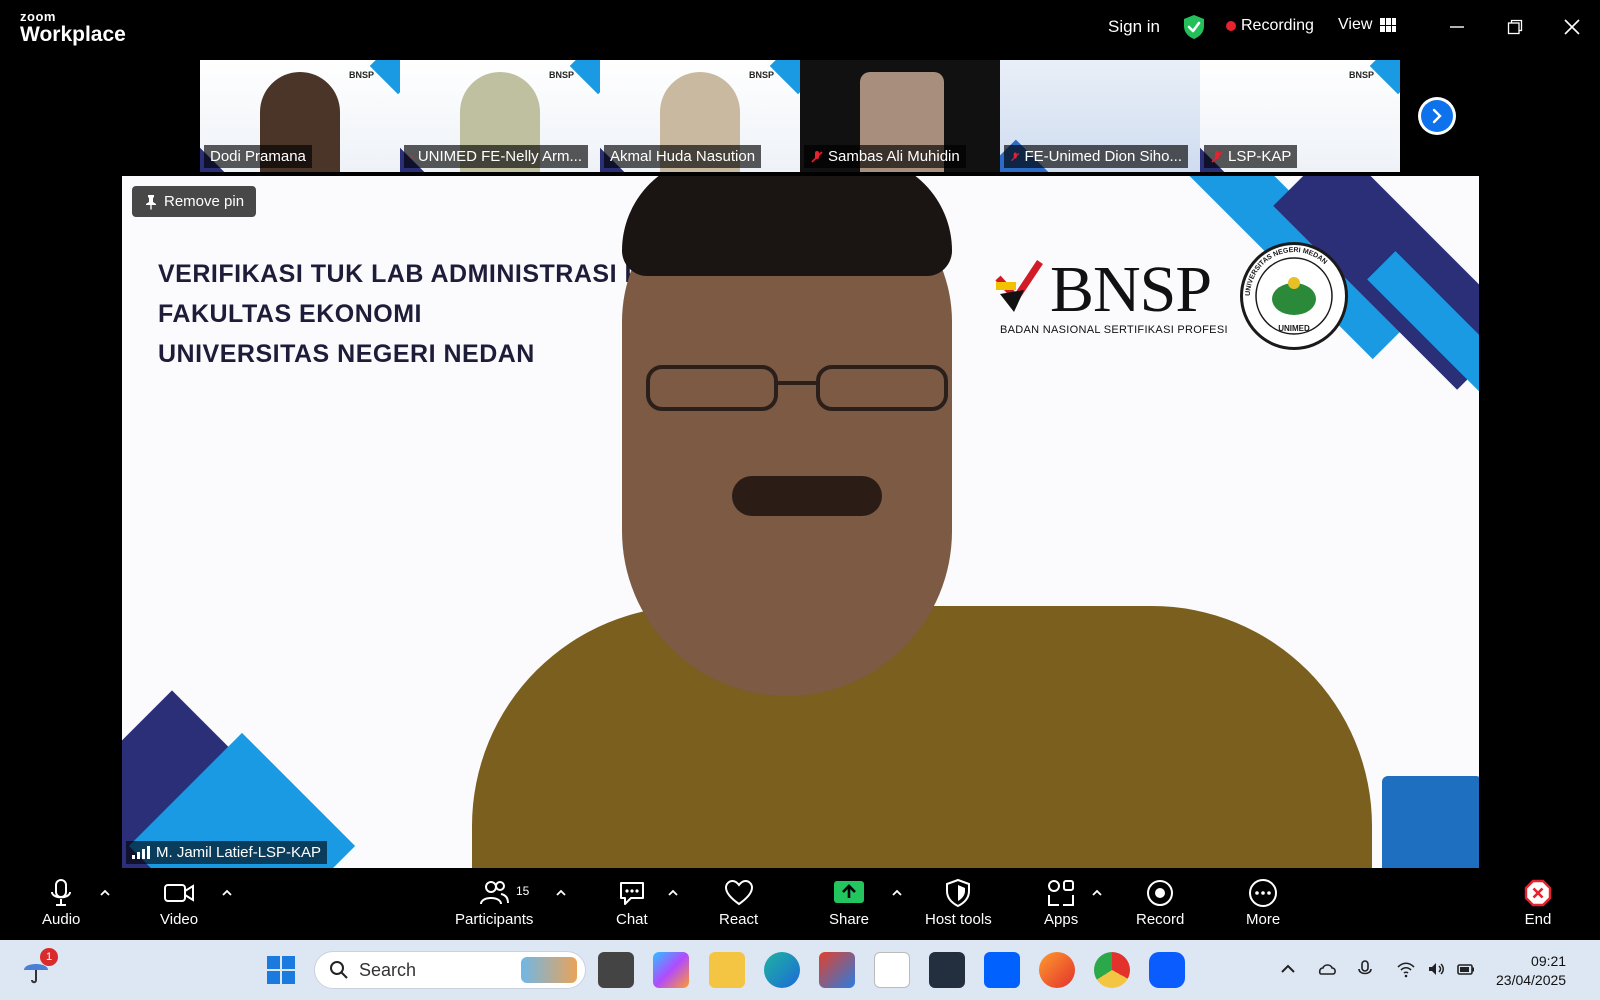  I want to click on wifi-icon, so click(1406, 969).